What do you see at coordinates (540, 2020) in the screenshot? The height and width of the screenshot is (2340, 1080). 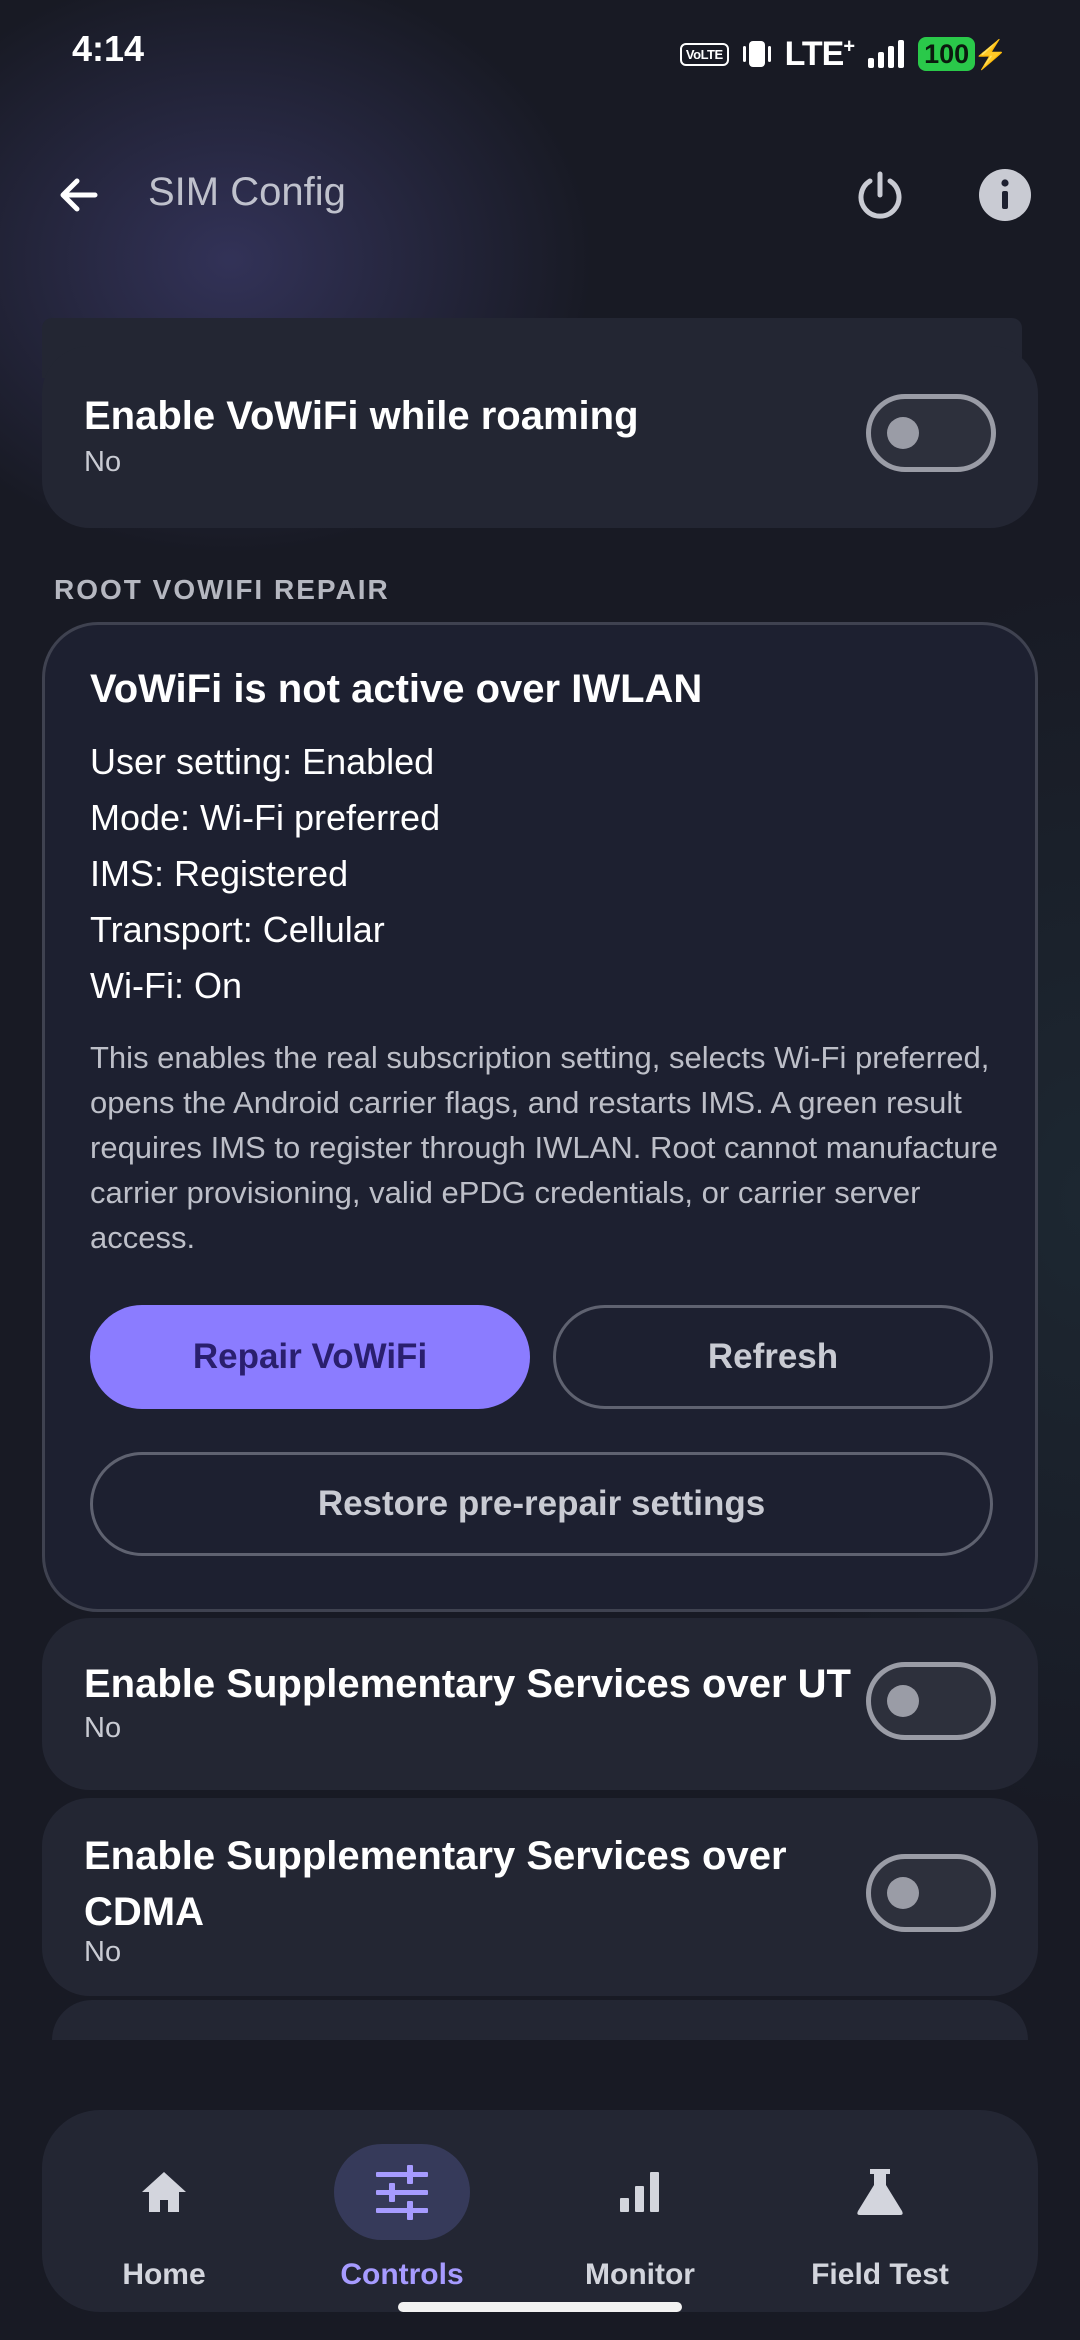 I see `next-card-edge` at bounding box center [540, 2020].